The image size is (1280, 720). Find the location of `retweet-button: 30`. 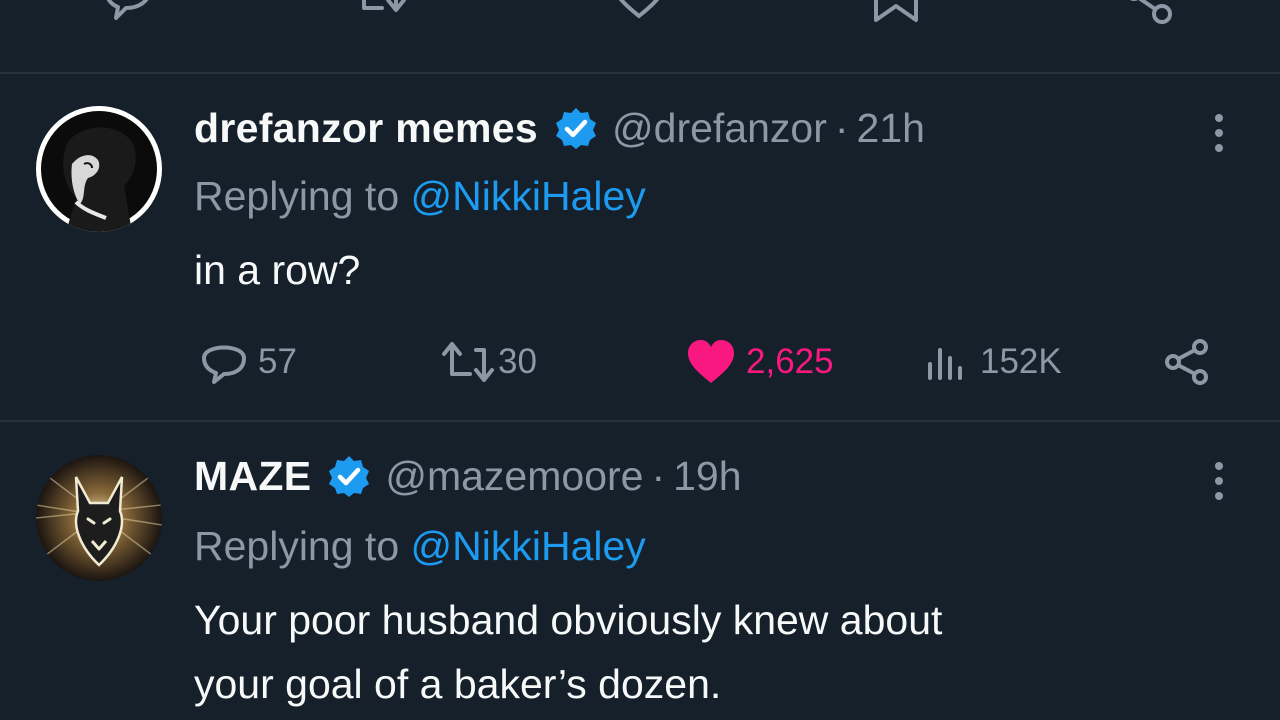

retweet-button: 30 is located at coordinates (488, 362).